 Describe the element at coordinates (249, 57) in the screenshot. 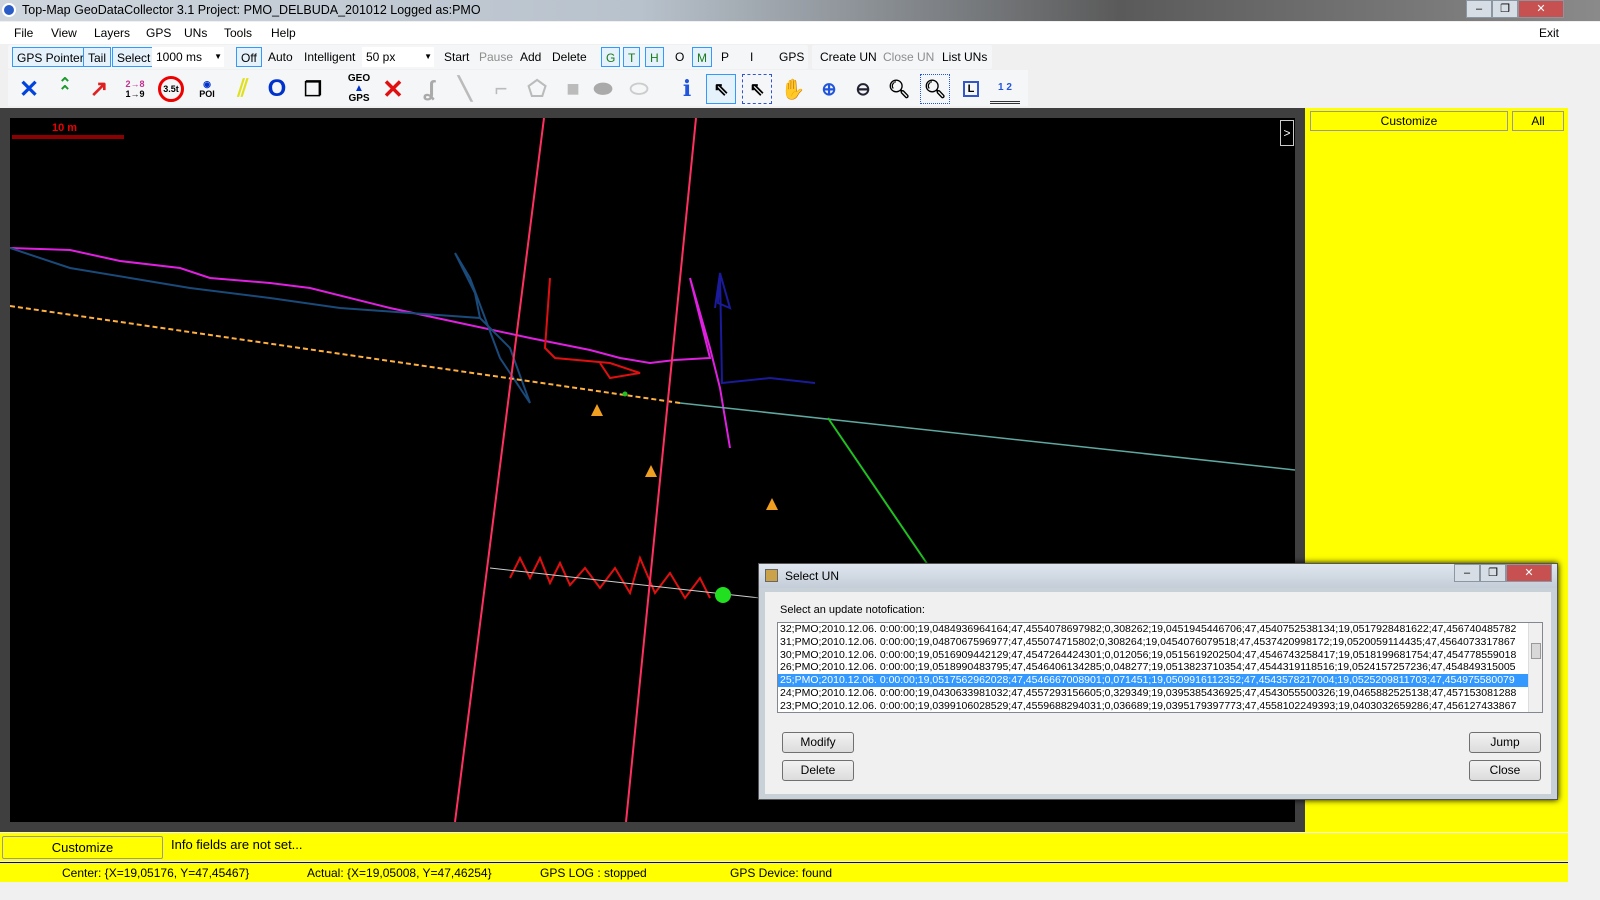

I see `off-button: Off` at that location.